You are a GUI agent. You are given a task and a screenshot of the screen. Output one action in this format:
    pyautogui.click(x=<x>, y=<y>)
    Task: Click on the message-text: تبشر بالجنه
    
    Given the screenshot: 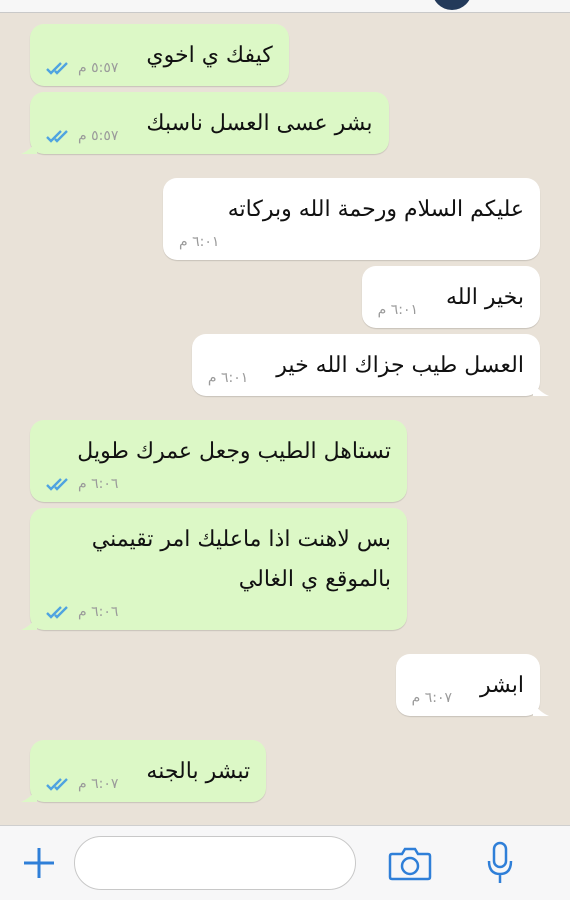 What is the action you would take?
    pyautogui.click(x=198, y=772)
    